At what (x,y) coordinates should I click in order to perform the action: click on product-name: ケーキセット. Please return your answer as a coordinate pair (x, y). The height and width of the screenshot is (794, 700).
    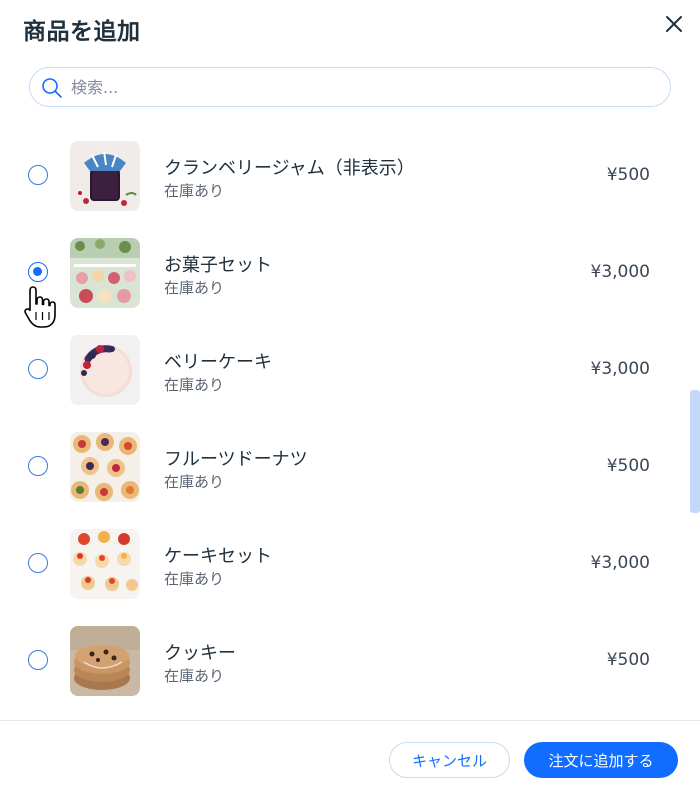
    Looking at the image, I should click on (218, 556).